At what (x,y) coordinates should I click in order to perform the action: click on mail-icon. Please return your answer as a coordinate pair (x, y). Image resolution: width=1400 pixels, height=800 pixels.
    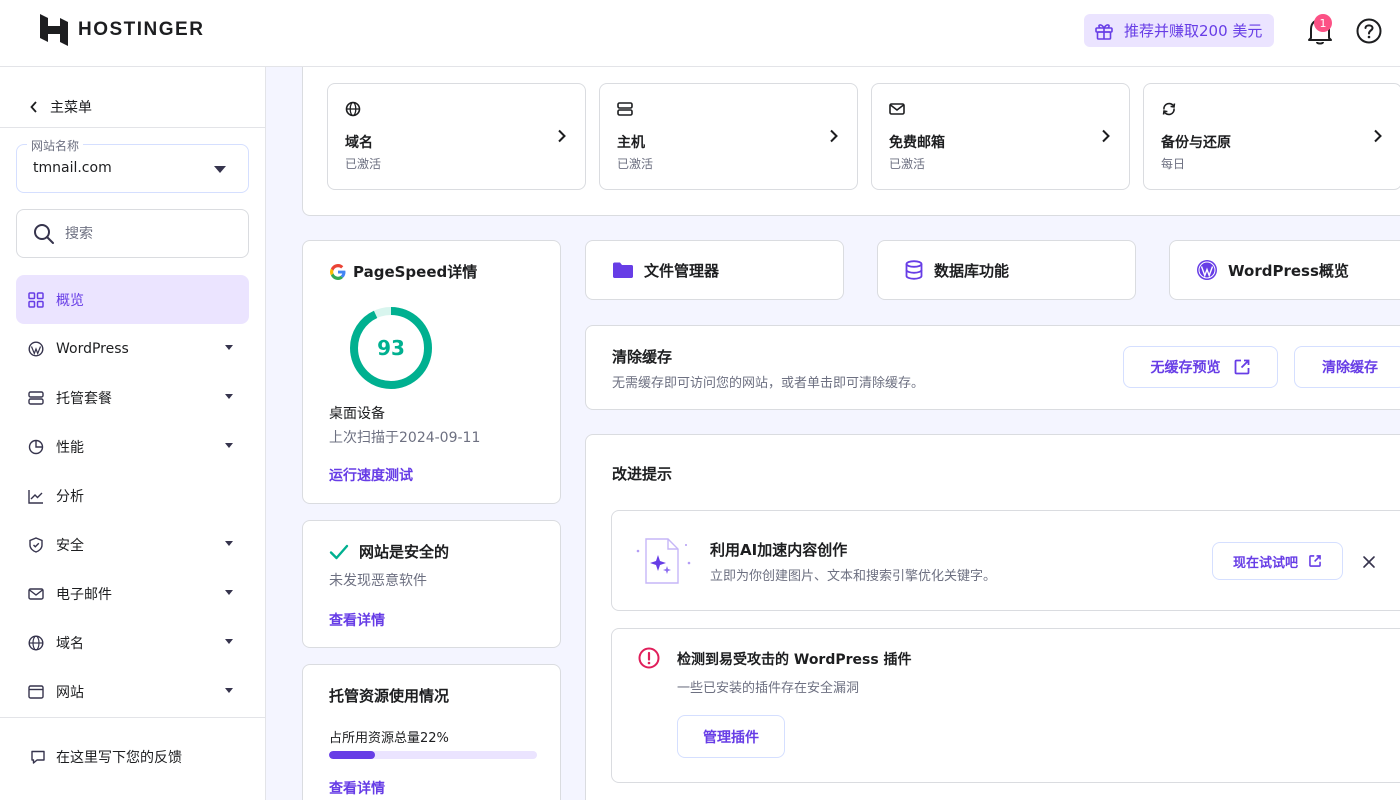
    Looking at the image, I should click on (36, 593).